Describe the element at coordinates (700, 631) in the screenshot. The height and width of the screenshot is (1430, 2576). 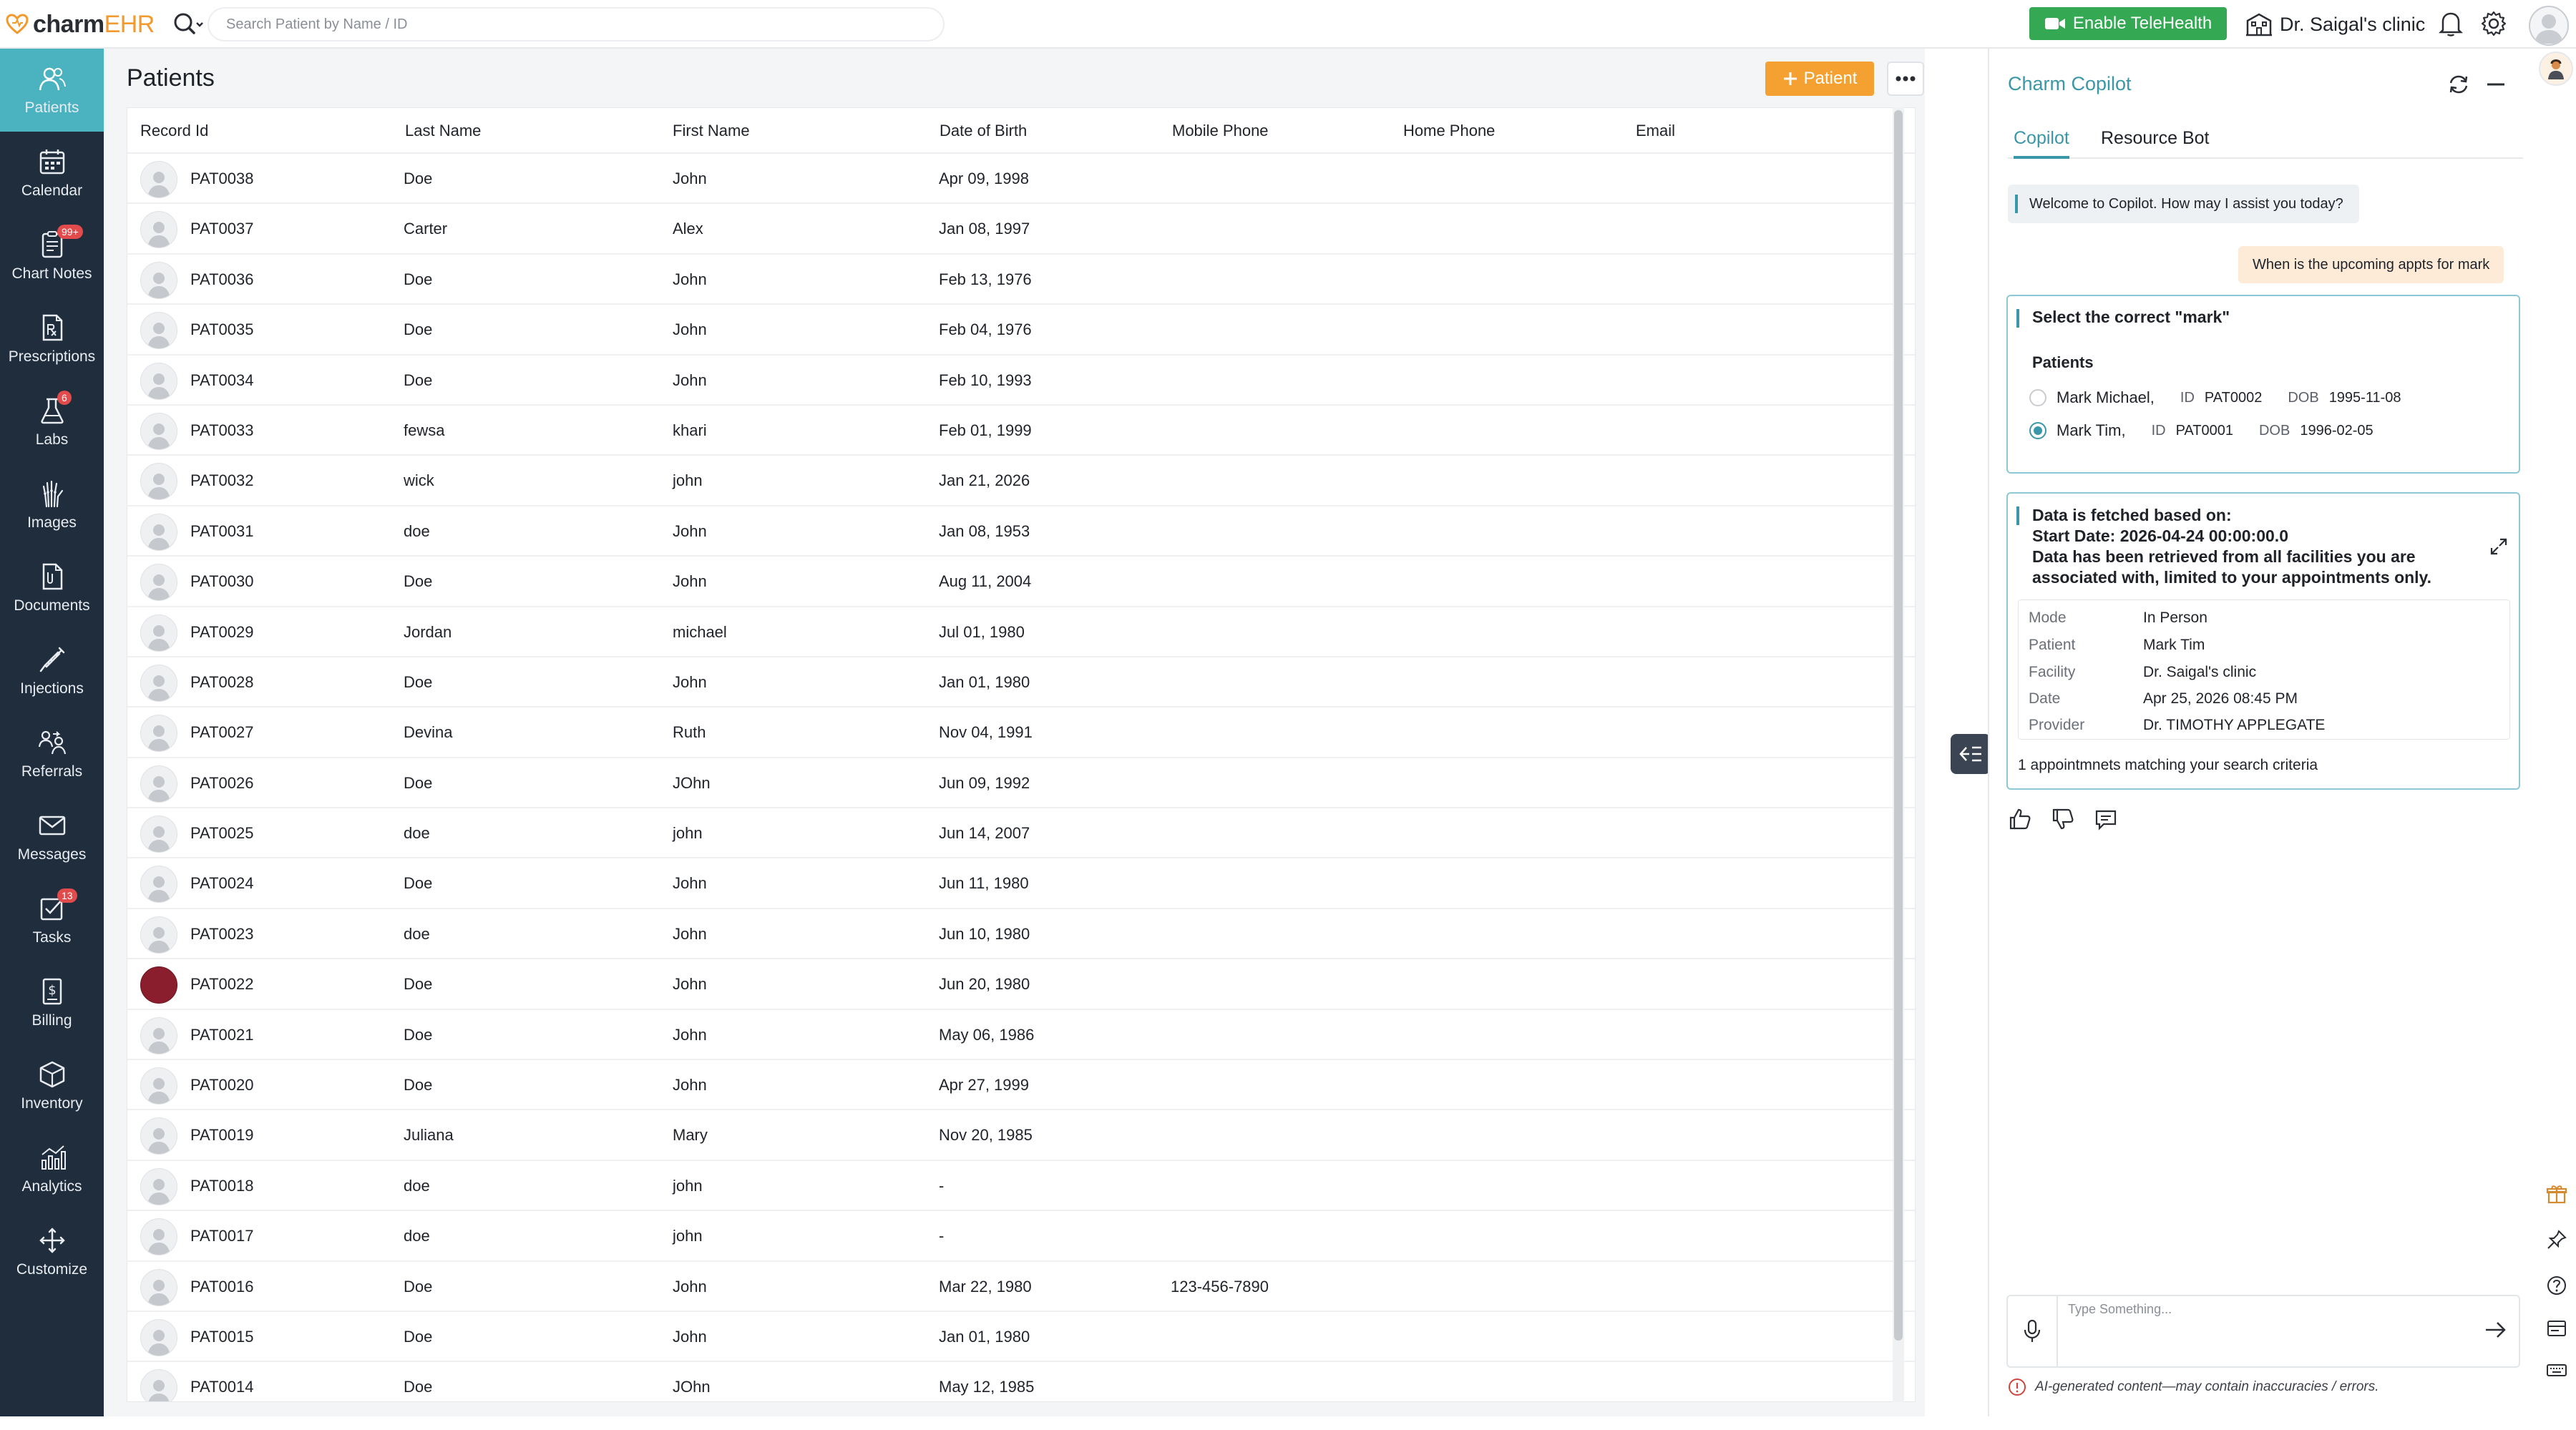
I see `cell-first-name: michael` at that location.